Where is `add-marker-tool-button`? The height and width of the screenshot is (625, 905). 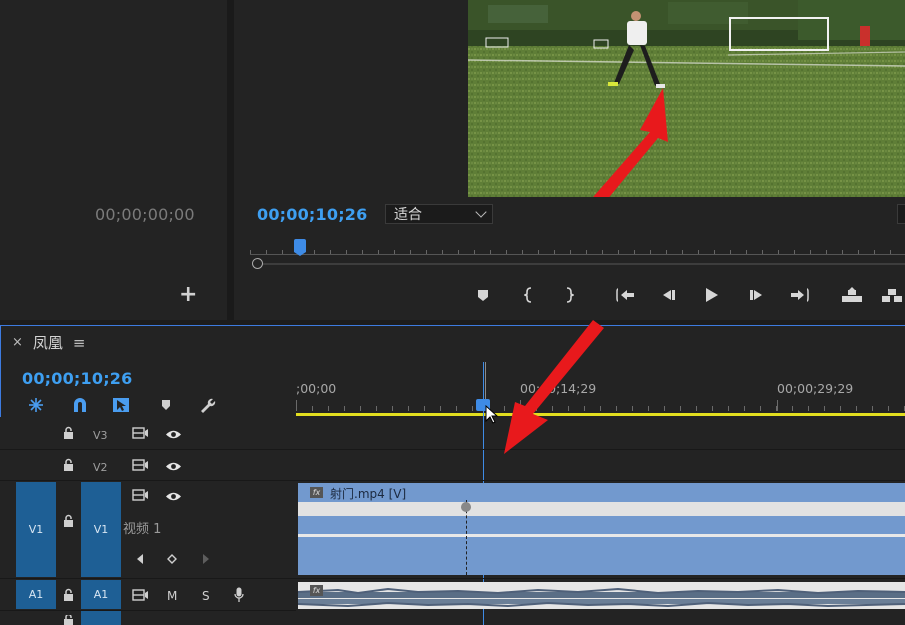 add-marker-tool-button is located at coordinates (166, 405).